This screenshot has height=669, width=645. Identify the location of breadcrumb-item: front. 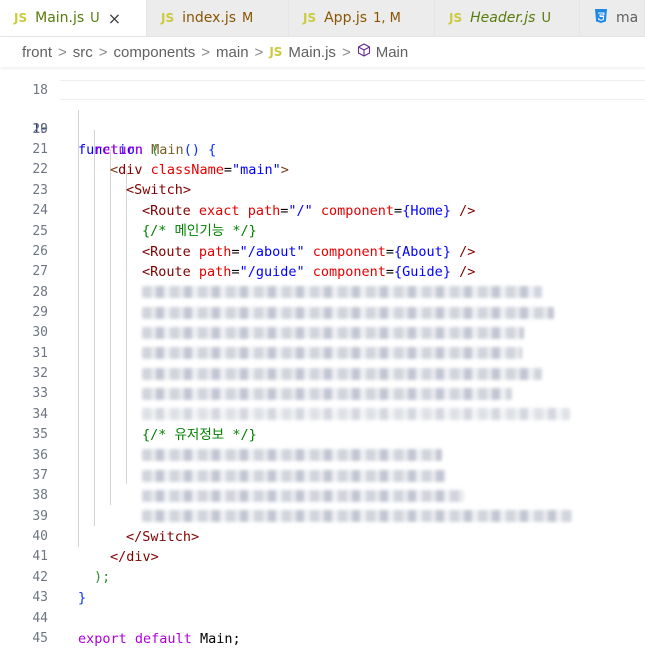
(37, 52).